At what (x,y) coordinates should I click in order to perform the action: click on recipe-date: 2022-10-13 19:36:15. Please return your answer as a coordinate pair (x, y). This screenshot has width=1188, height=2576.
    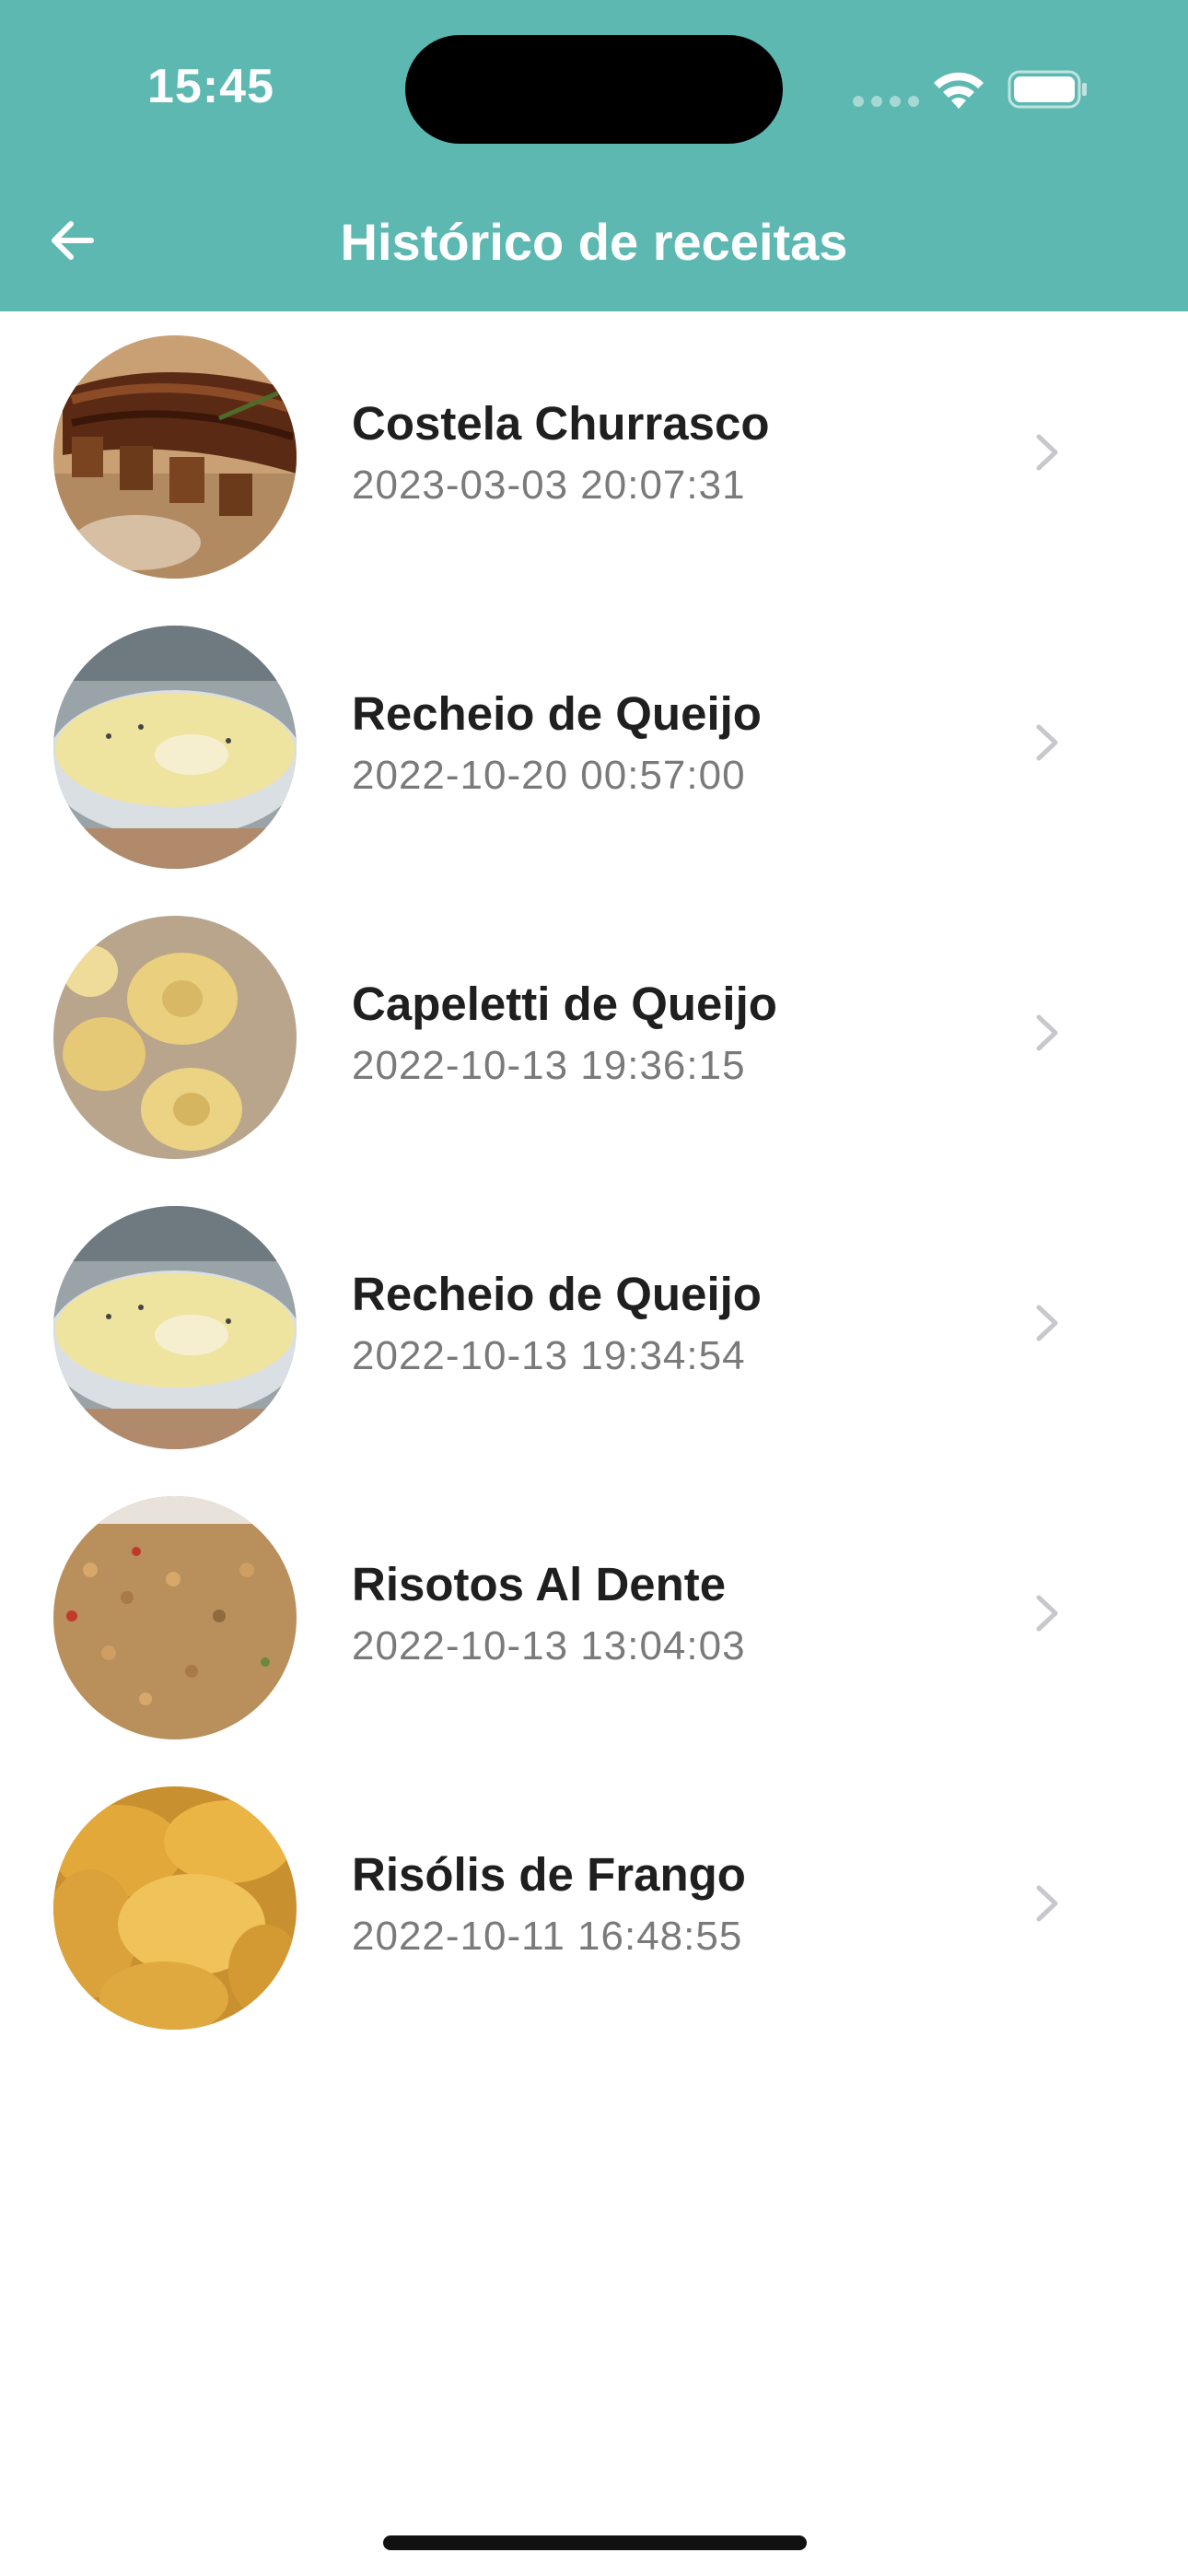
    Looking at the image, I should click on (549, 1065).